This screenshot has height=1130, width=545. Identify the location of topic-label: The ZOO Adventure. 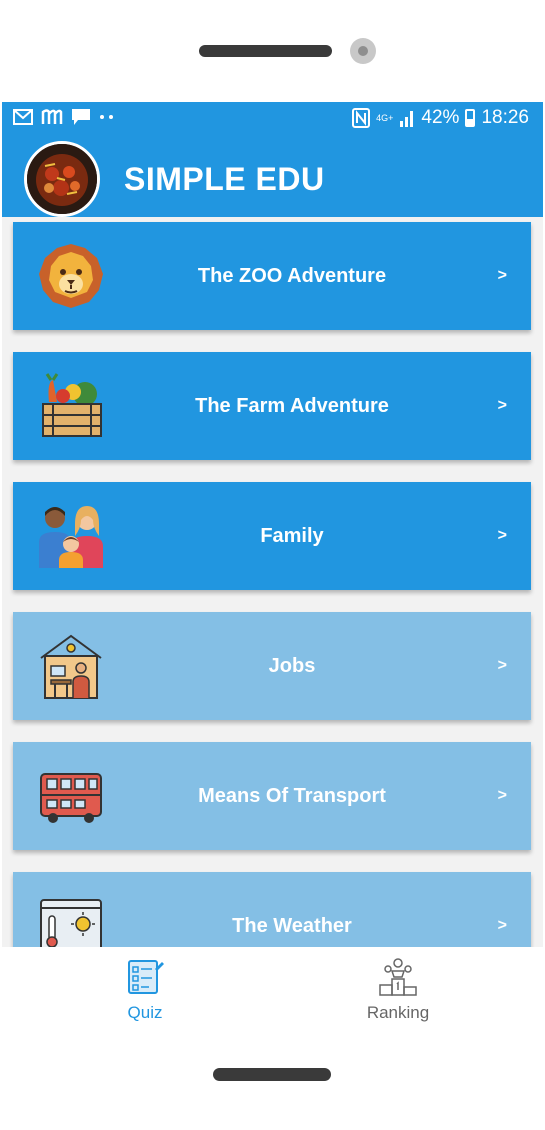
(292, 276).